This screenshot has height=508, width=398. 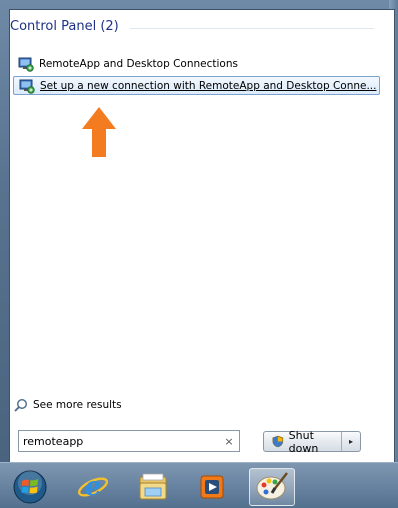 I want to click on internet-explorer-icon: e, so click(x=93, y=487).